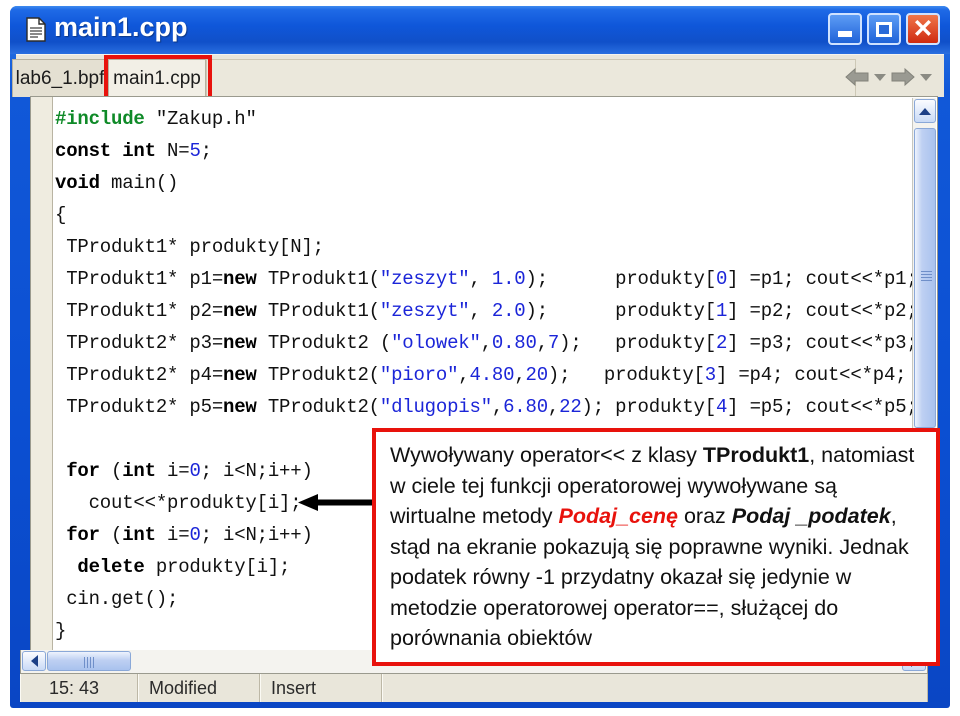  I want to click on code-token: 1.0, so click(508, 279).